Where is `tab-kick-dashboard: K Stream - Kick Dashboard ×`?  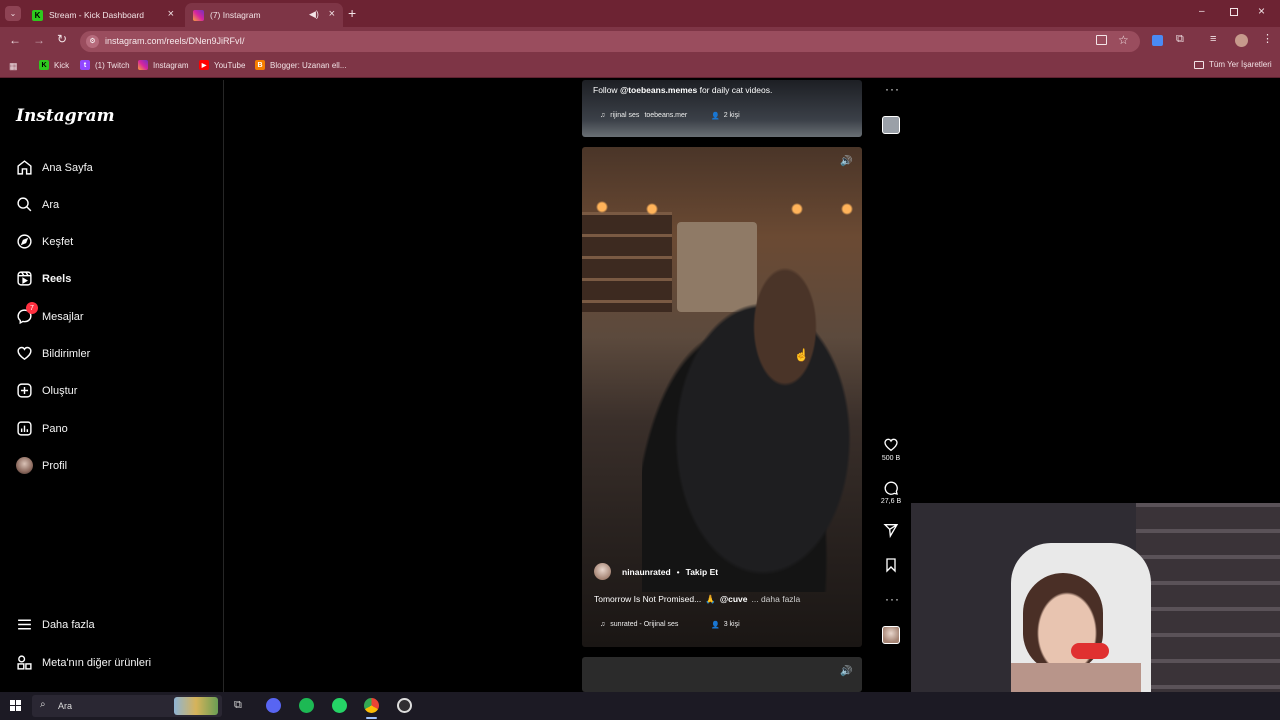
tab-kick-dashboard: K Stream - Kick Dashboard × is located at coordinates (103, 15).